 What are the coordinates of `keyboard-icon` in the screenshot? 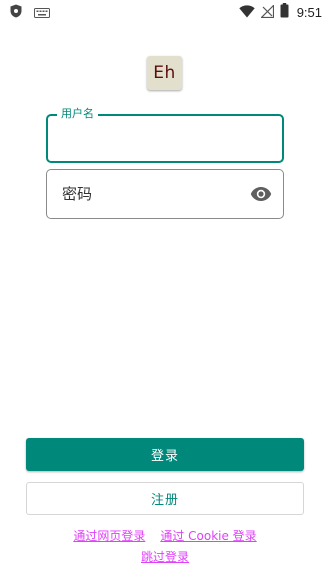 It's located at (42, 12).